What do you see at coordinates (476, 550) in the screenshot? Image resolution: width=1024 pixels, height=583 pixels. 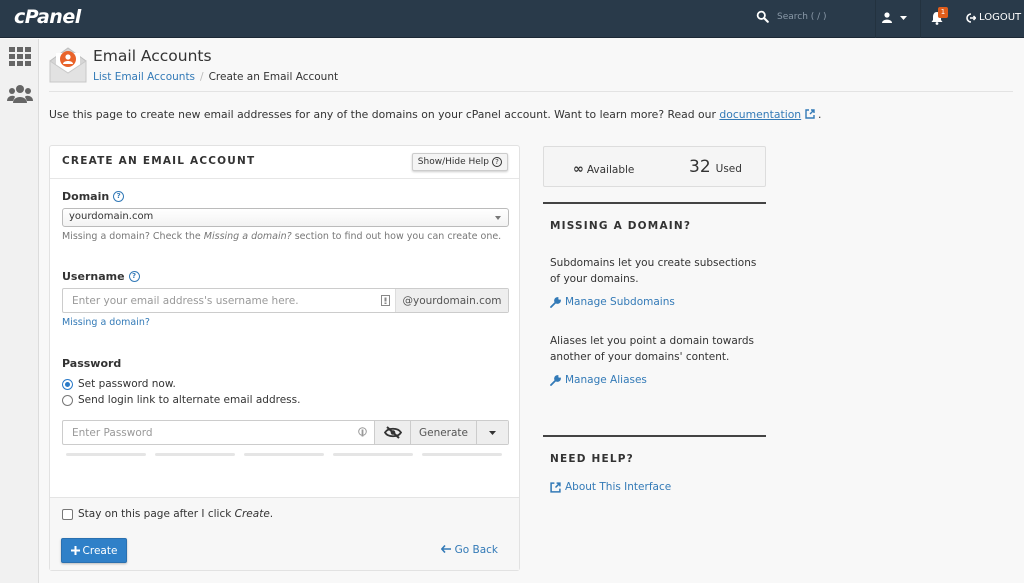 I see `go-back-label: Go Back` at bounding box center [476, 550].